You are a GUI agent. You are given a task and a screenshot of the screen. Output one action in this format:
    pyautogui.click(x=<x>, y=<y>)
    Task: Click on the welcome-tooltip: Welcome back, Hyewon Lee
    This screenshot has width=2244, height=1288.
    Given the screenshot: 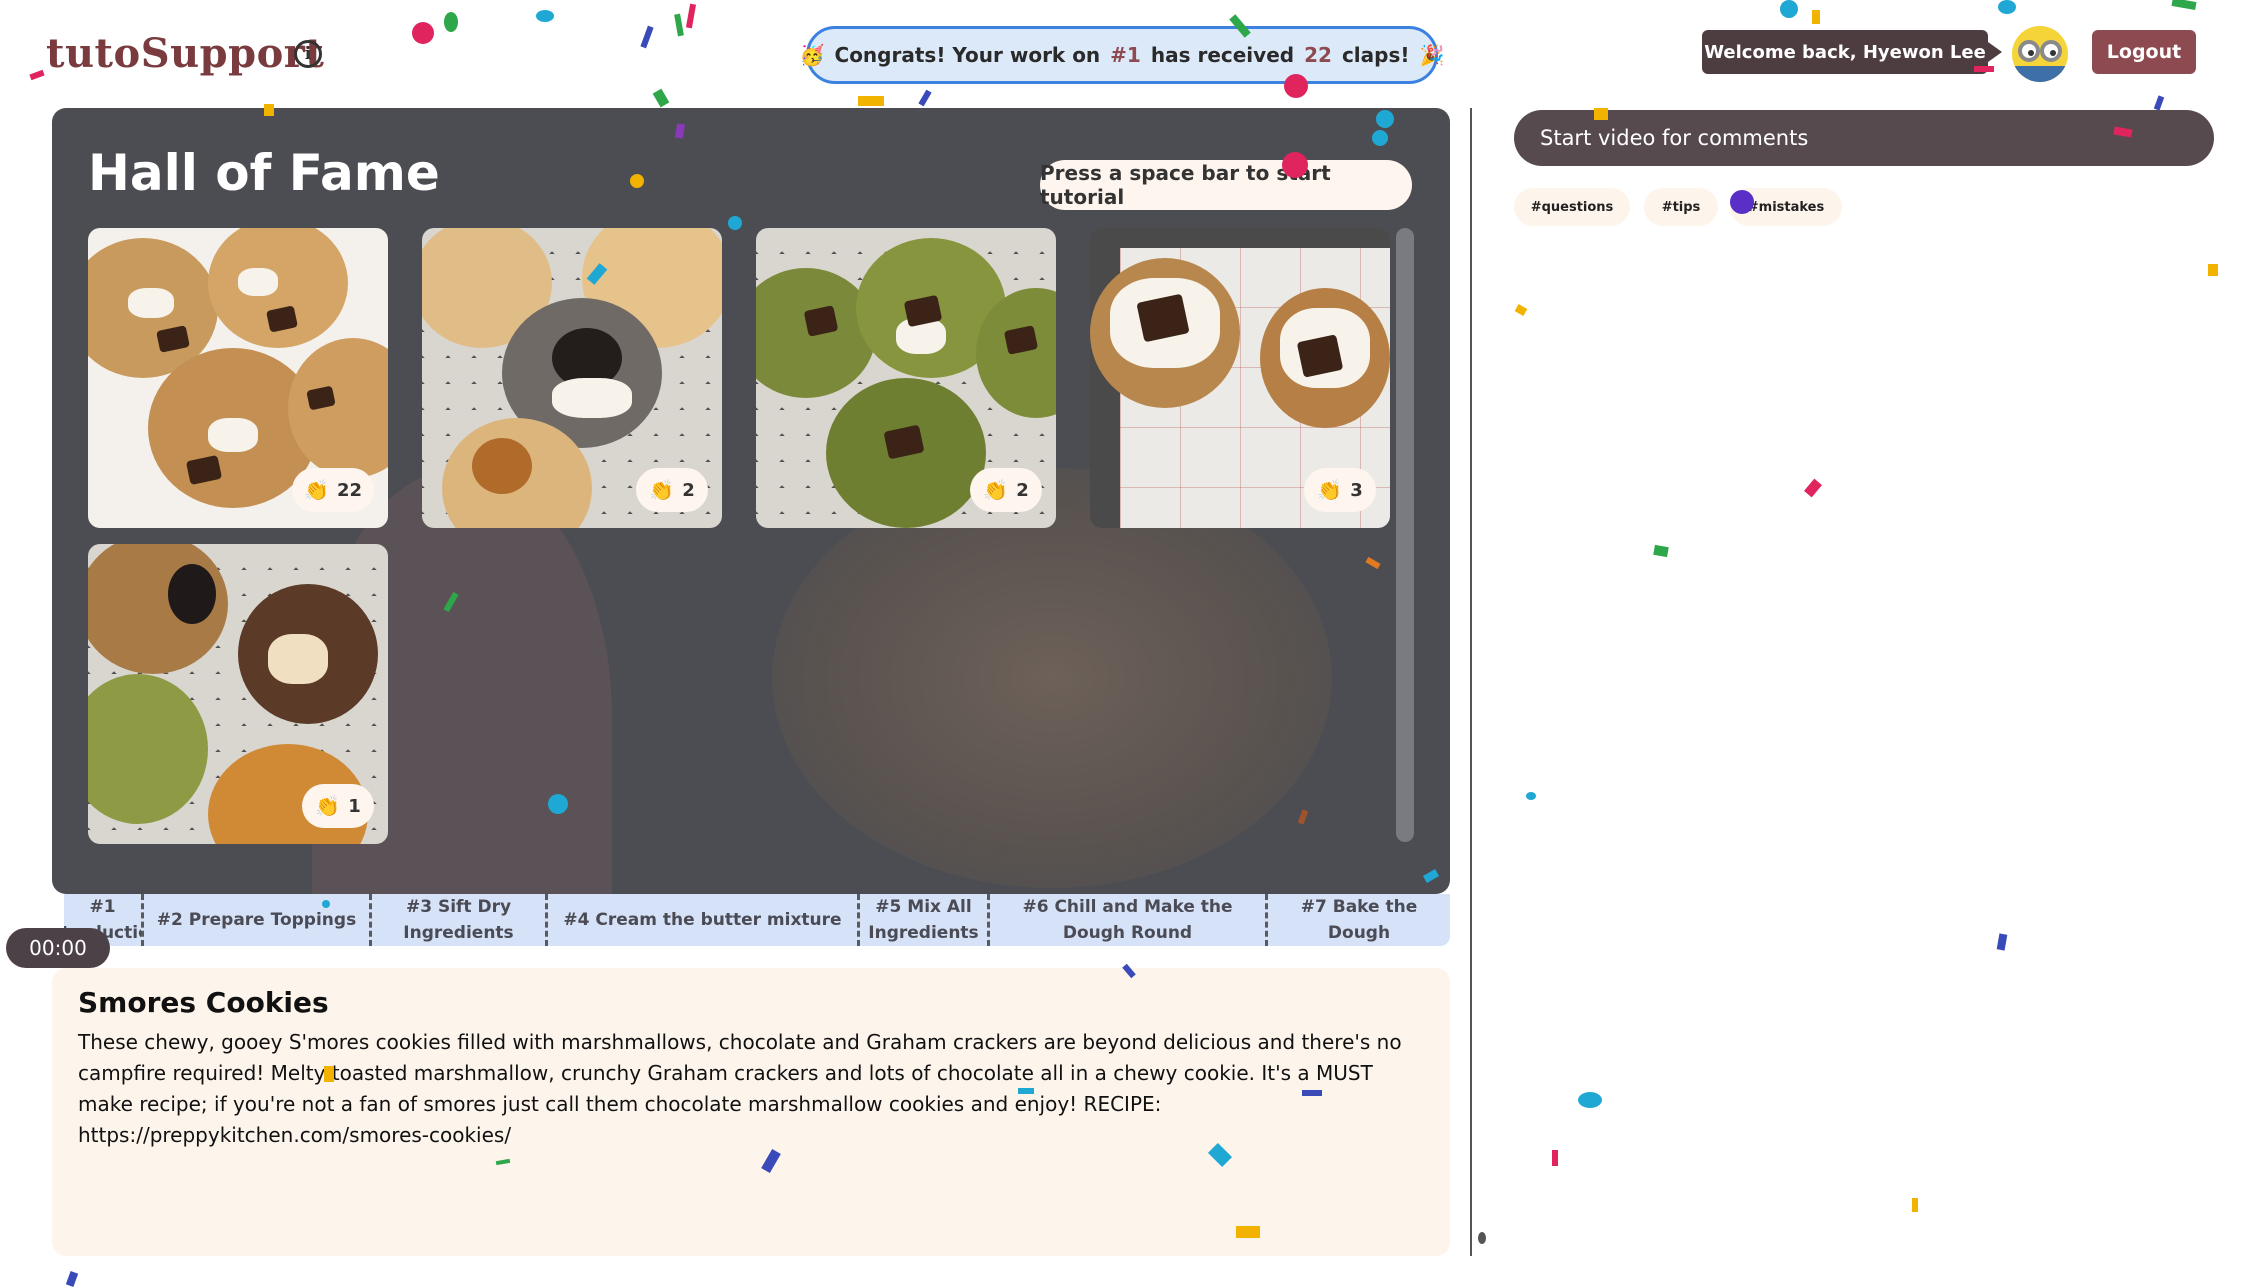 What is the action you would take?
    pyautogui.click(x=1852, y=52)
    